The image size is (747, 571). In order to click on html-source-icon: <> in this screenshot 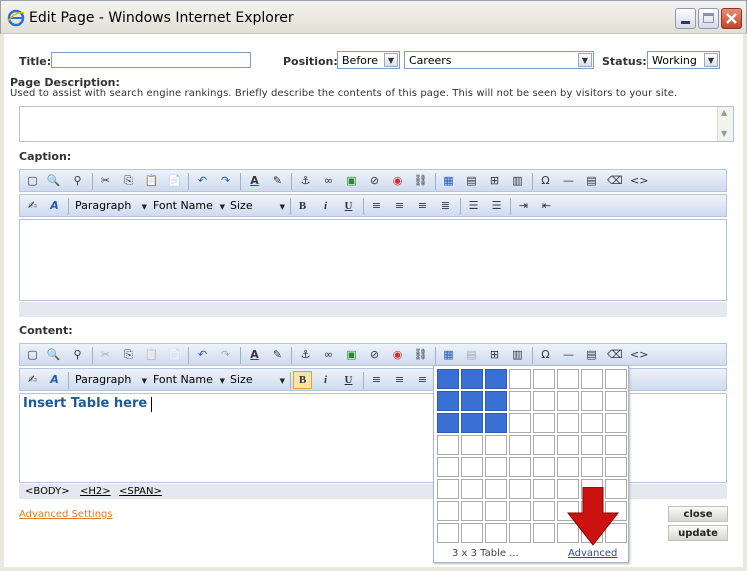, I will do `click(639, 181)`.